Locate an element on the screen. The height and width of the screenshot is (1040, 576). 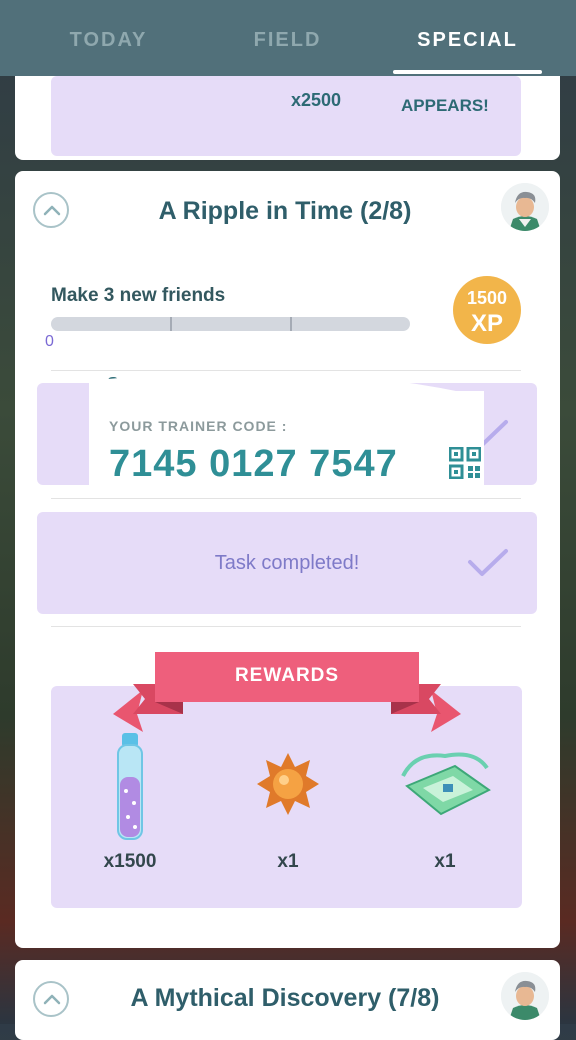
stardust-vial-icon is located at coordinates (130, 786).